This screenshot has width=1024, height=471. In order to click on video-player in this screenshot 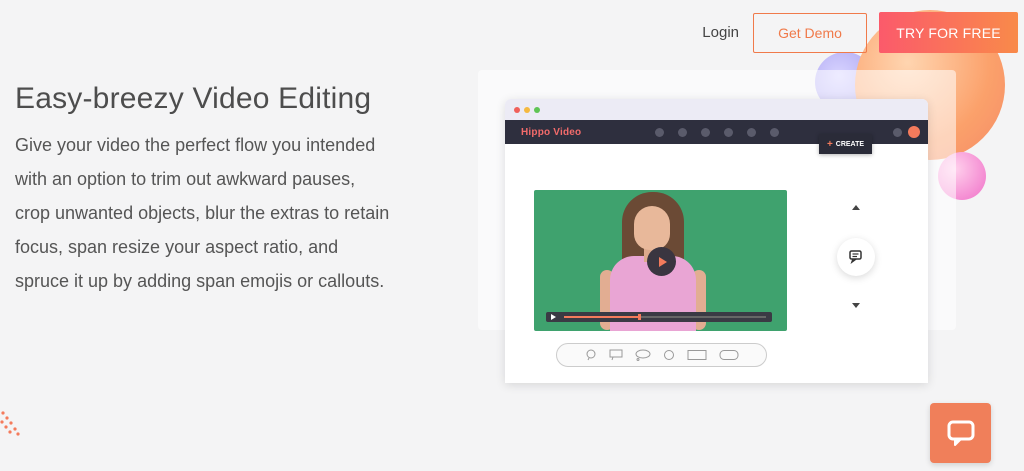, I will do `click(660, 260)`.